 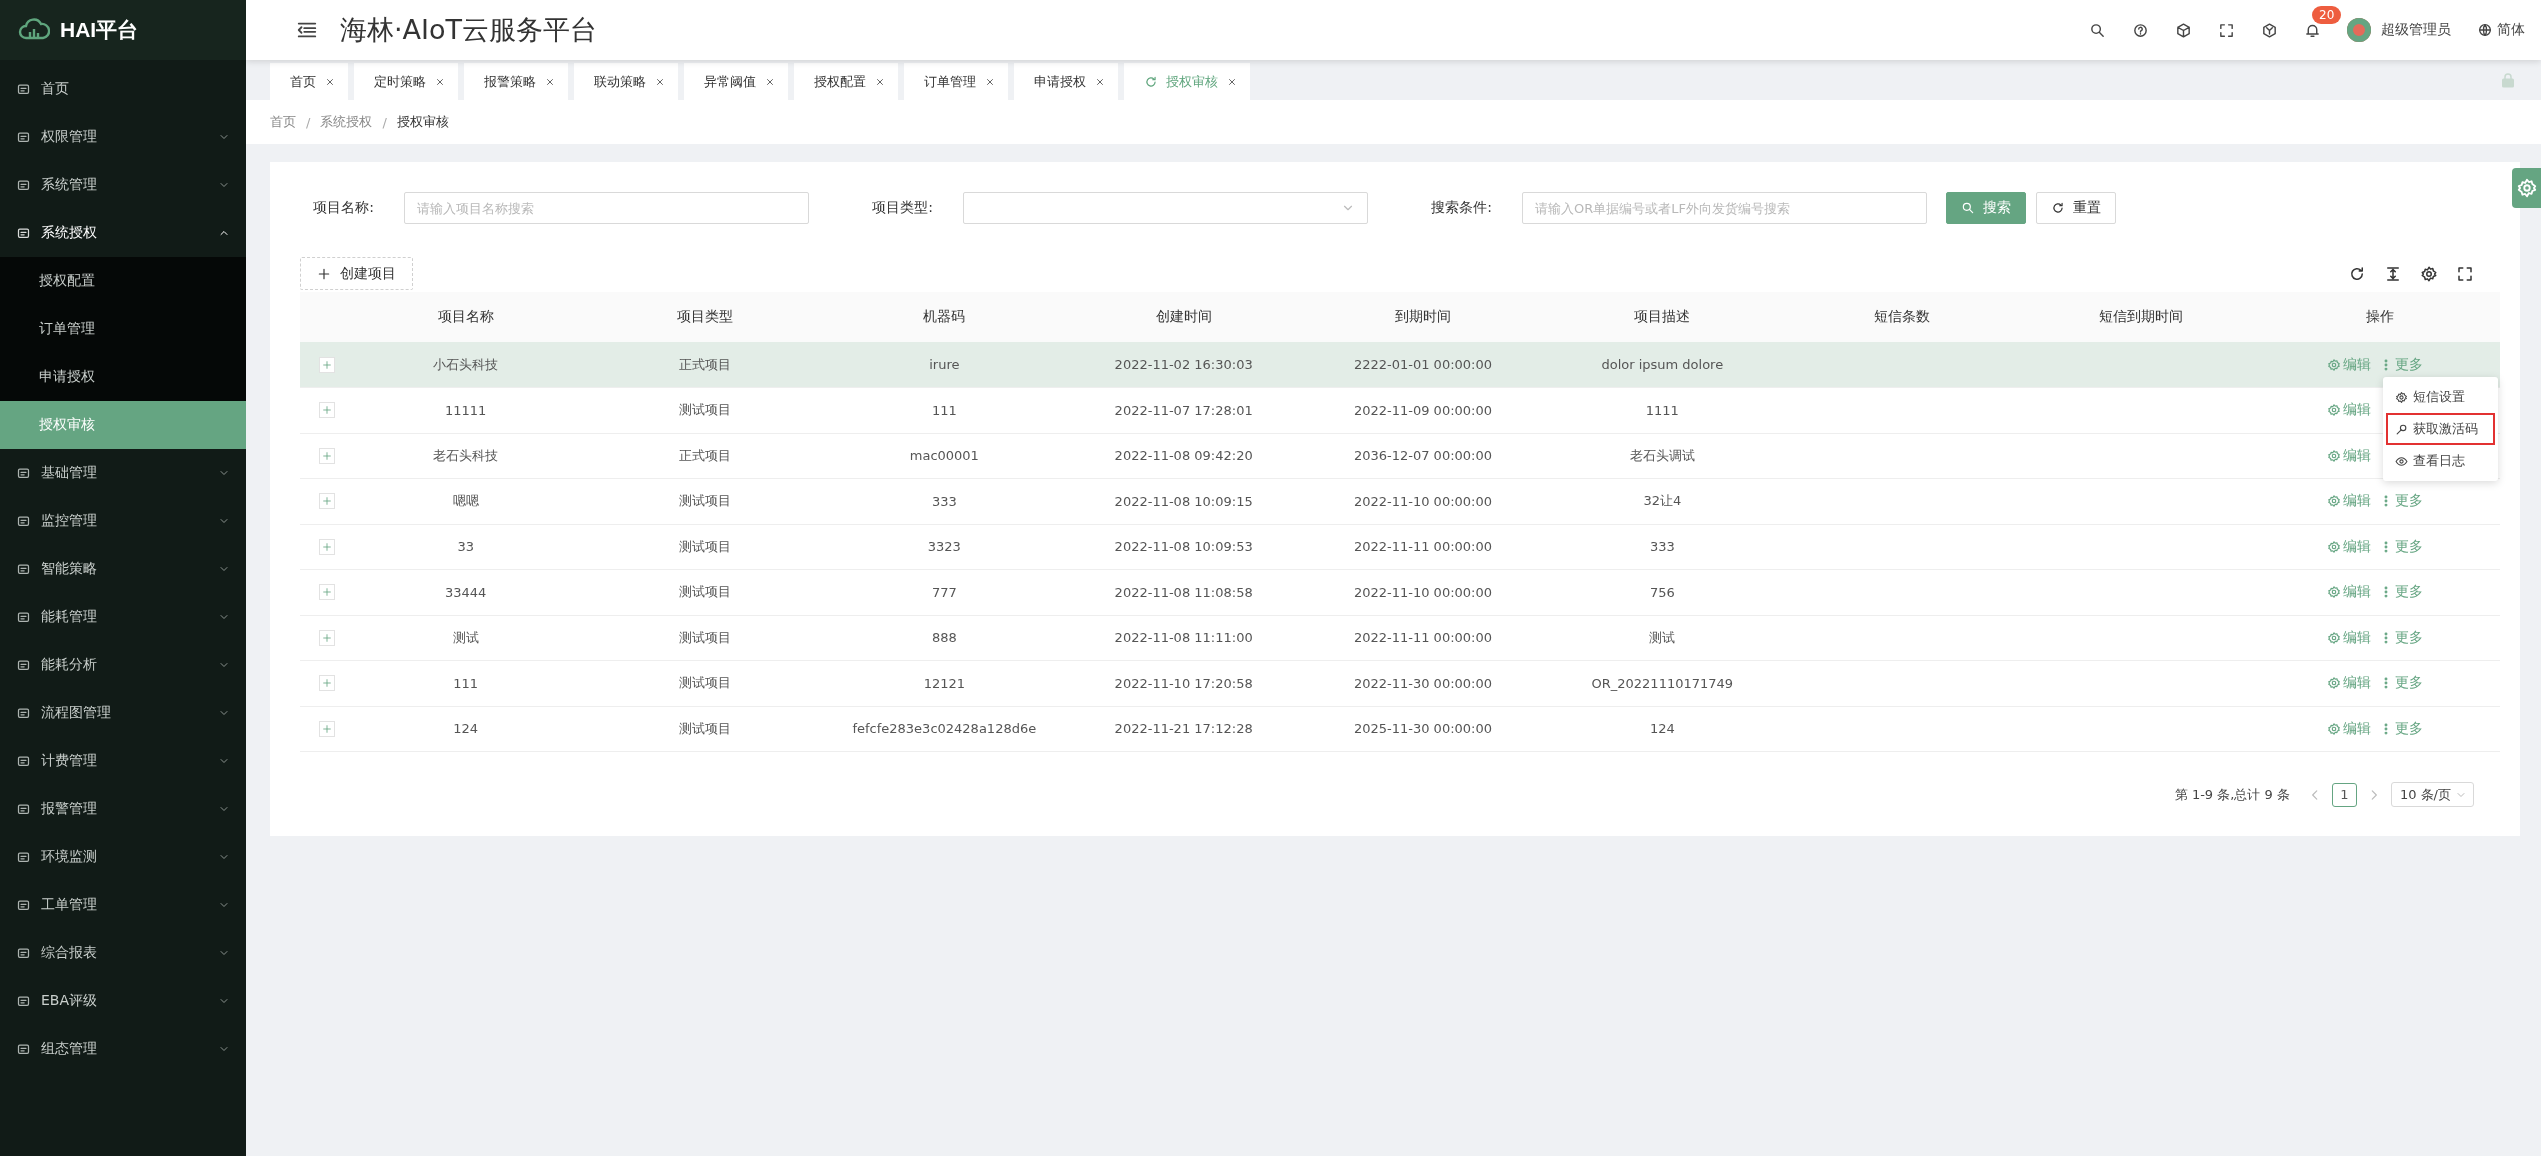 What do you see at coordinates (343, 208) in the screenshot?
I see `field-label: 项目名称:` at bounding box center [343, 208].